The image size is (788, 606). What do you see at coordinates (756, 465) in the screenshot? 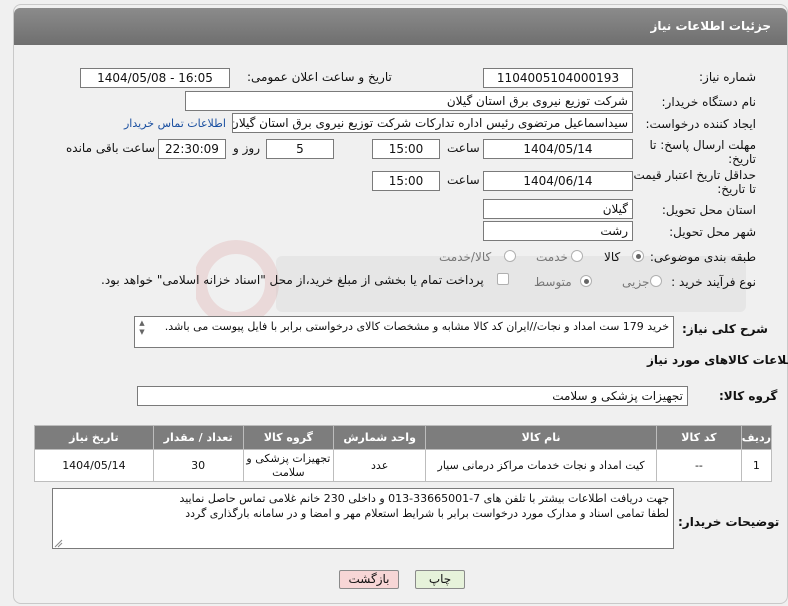
I see `cell-row: 1` at bounding box center [756, 465].